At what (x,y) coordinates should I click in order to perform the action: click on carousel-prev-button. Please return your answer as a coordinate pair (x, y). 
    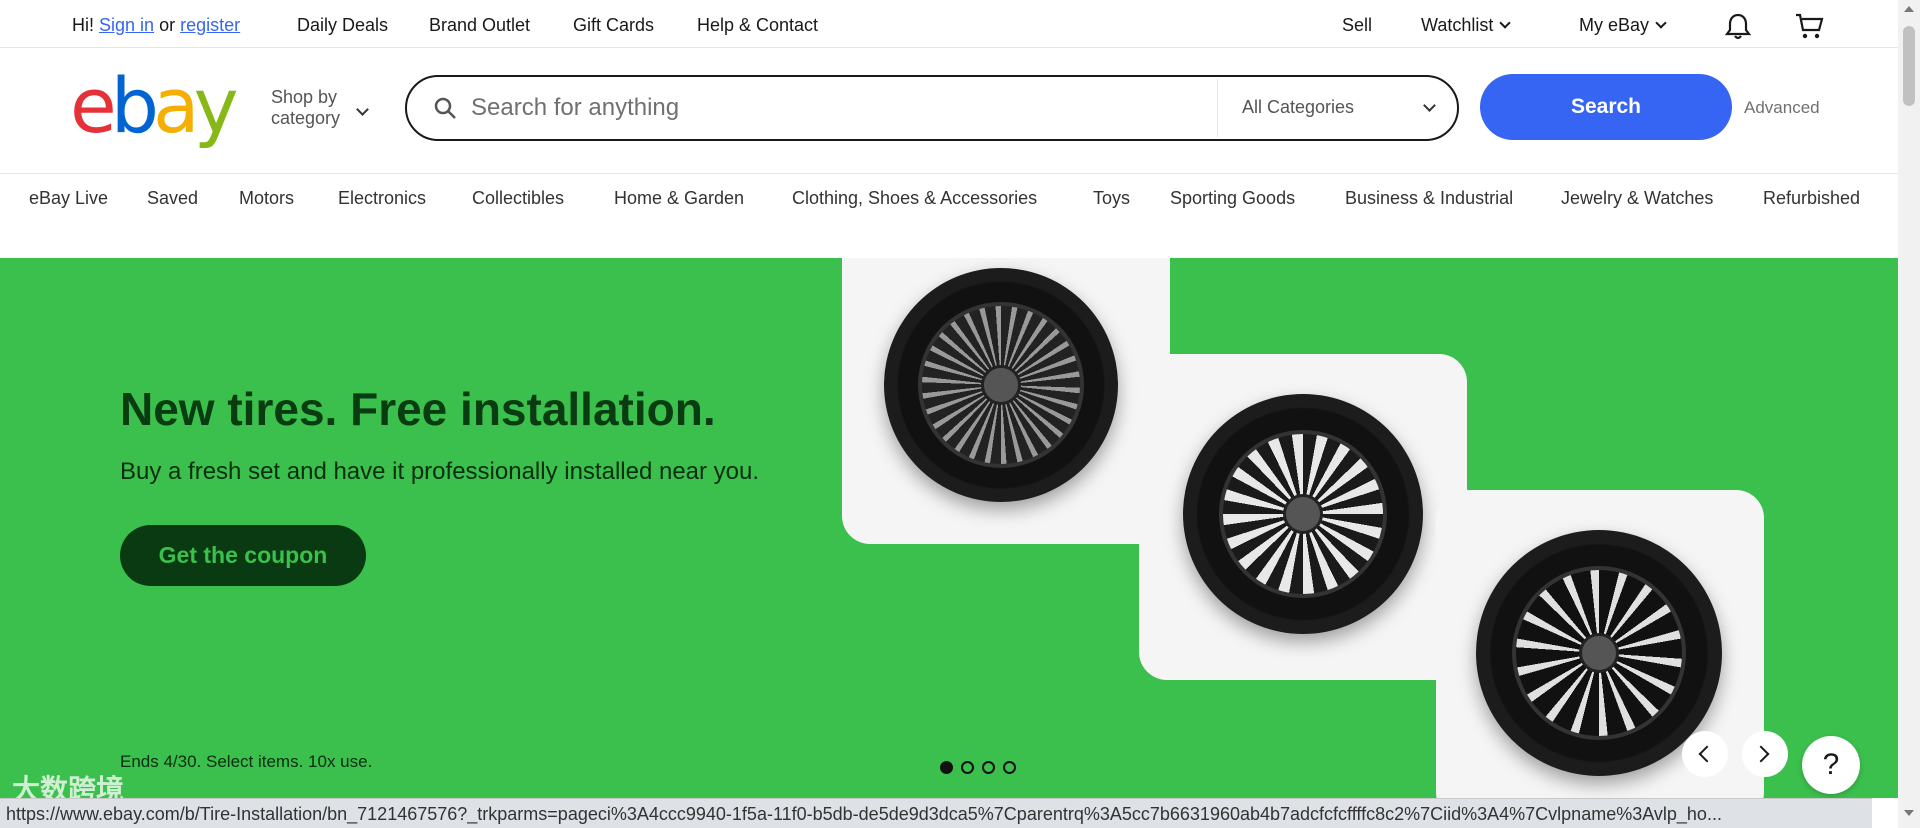
    Looking at the image, I should click on (1705, 754).